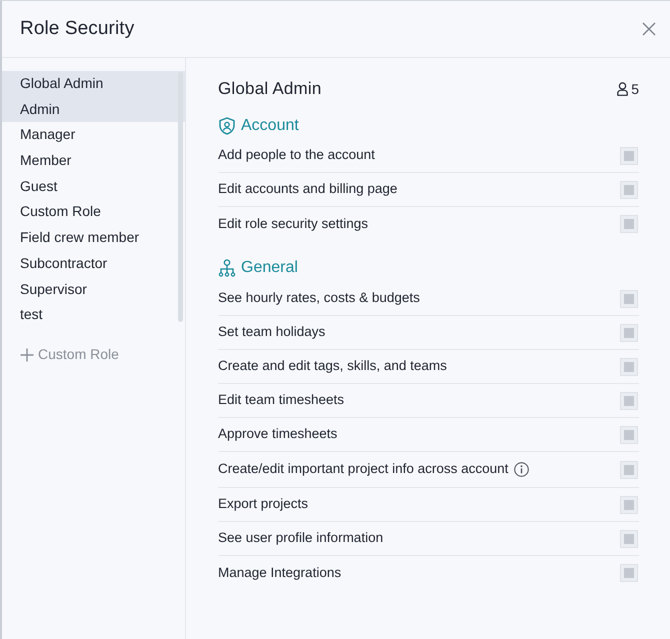 Image resolution: width=670 pixels, height=639 pixels. I want to click on role-item: test, so click(93, 315).